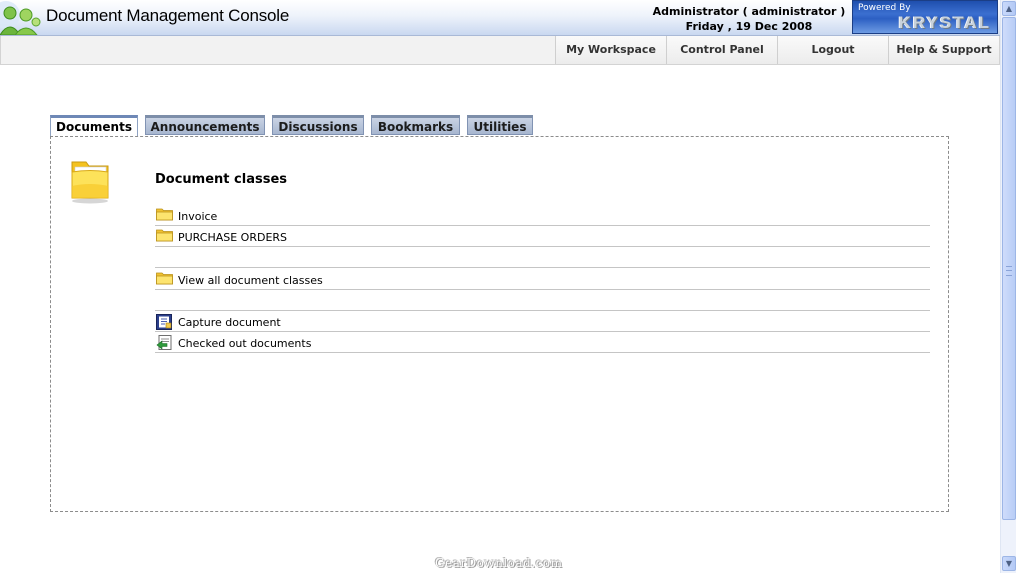  What do you see at coordinates (91, 183) in the screenshot?
I see `large-folder-icon` at bounding box center [91, 183].